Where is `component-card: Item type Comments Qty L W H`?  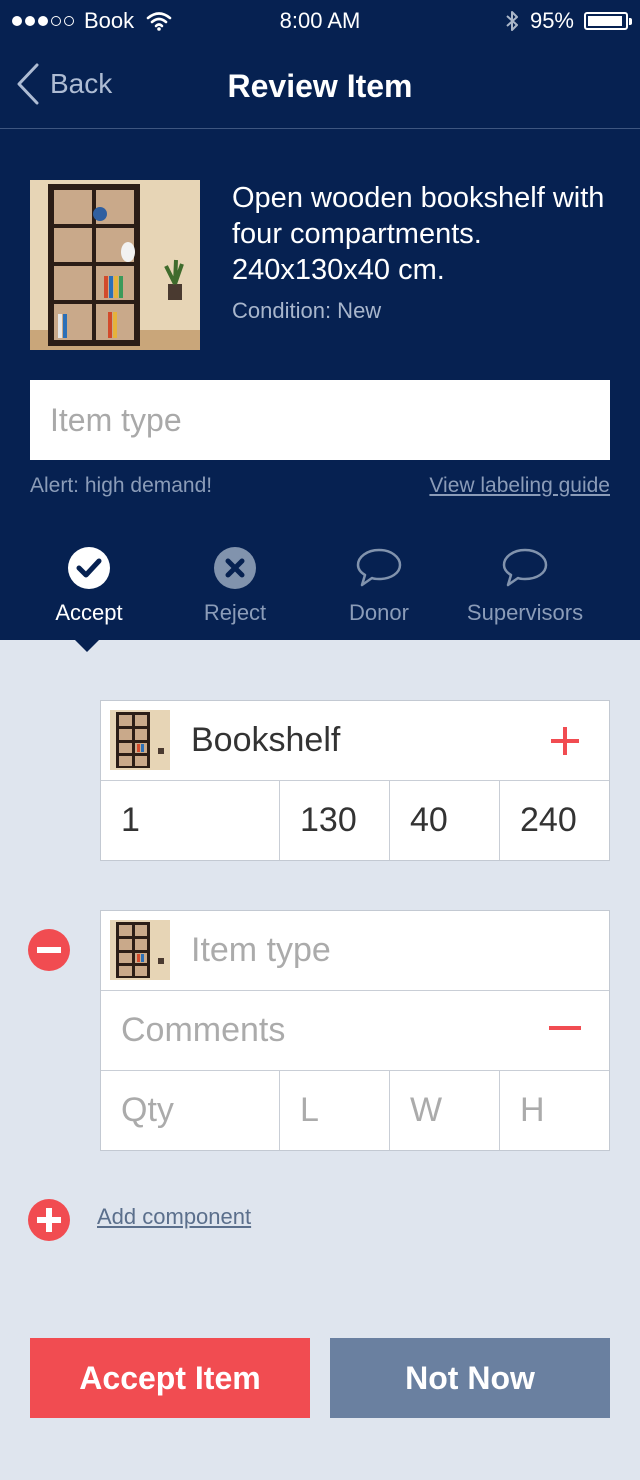
component-card: Item type Comments Qty L W H is located at coordinates (355, 1030).